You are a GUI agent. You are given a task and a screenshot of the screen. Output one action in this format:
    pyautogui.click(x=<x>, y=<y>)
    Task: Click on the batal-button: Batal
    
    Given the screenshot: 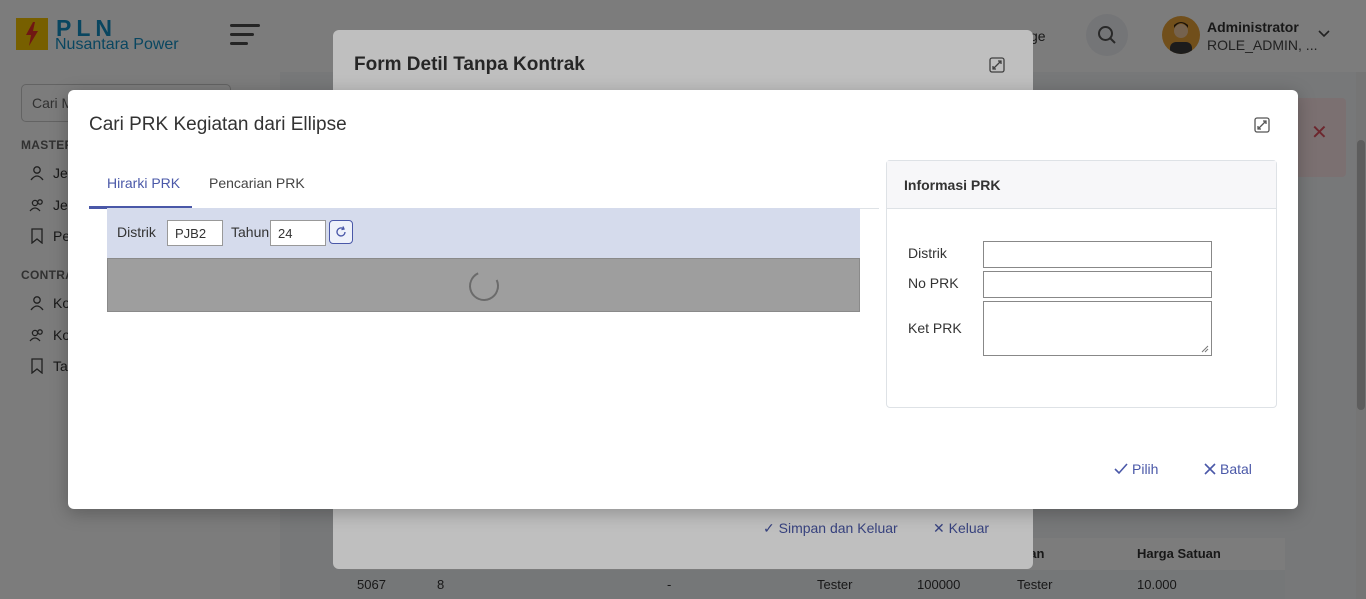 What is the action you would take?
    pyautogui.click(x=1228, y=469)
    